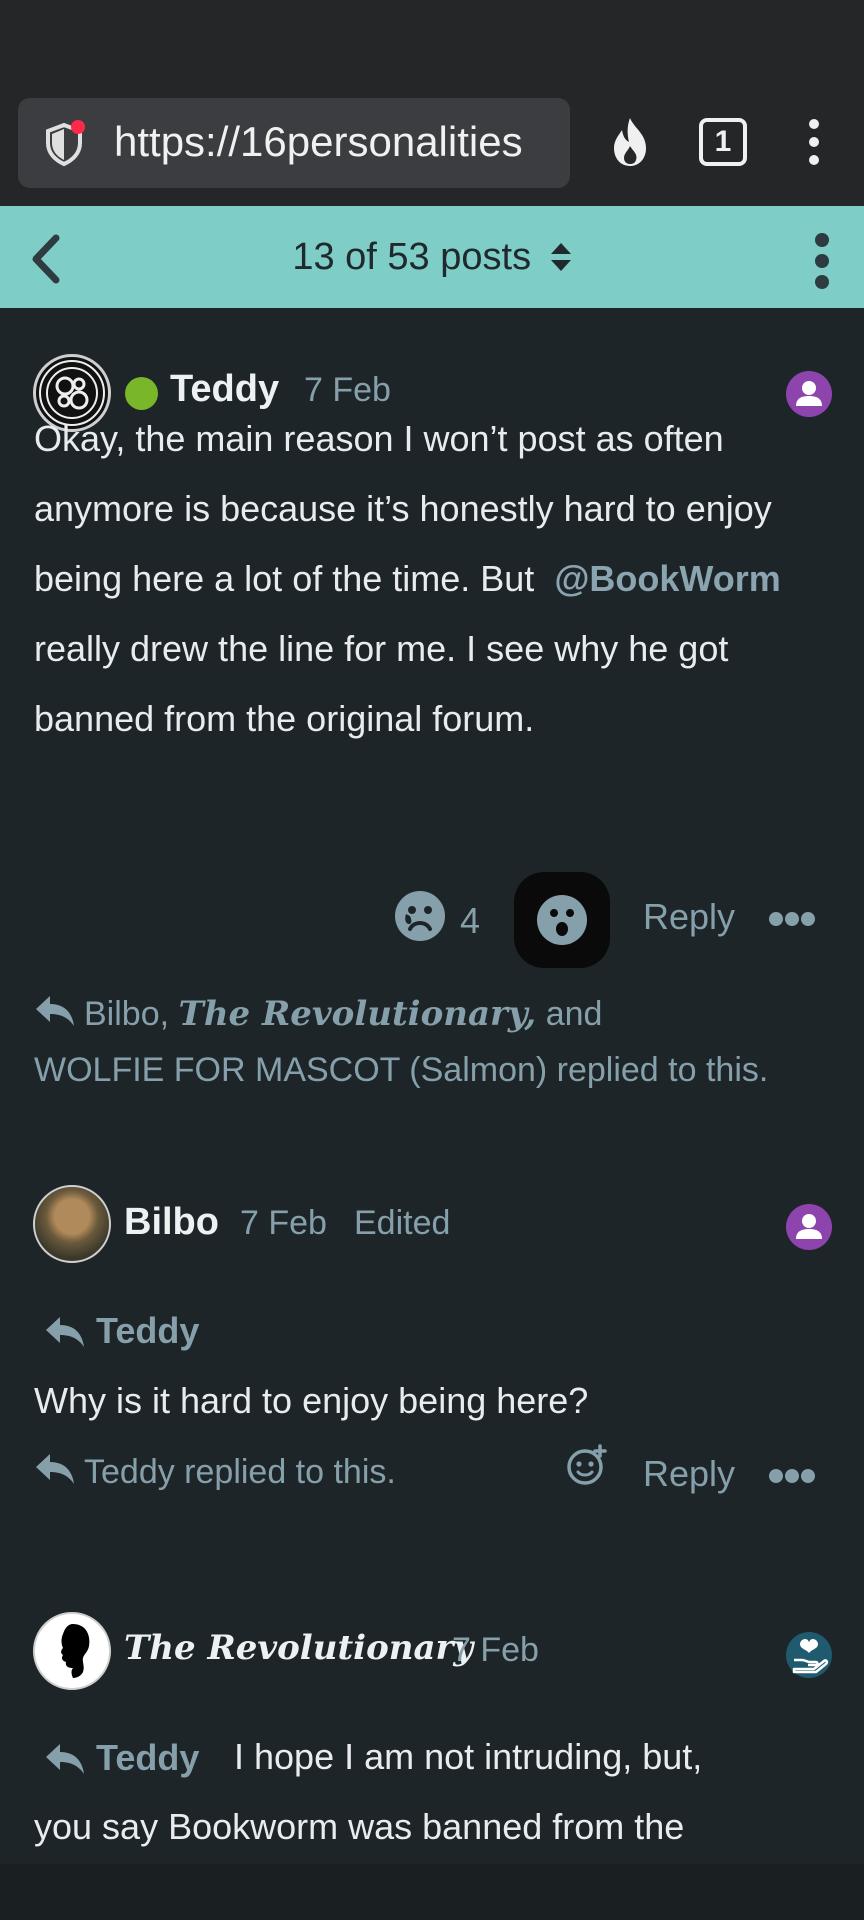 The width and height of the screenshot is (864, 1920). I want to click on kebab-menu-icon, so click(814, 144).